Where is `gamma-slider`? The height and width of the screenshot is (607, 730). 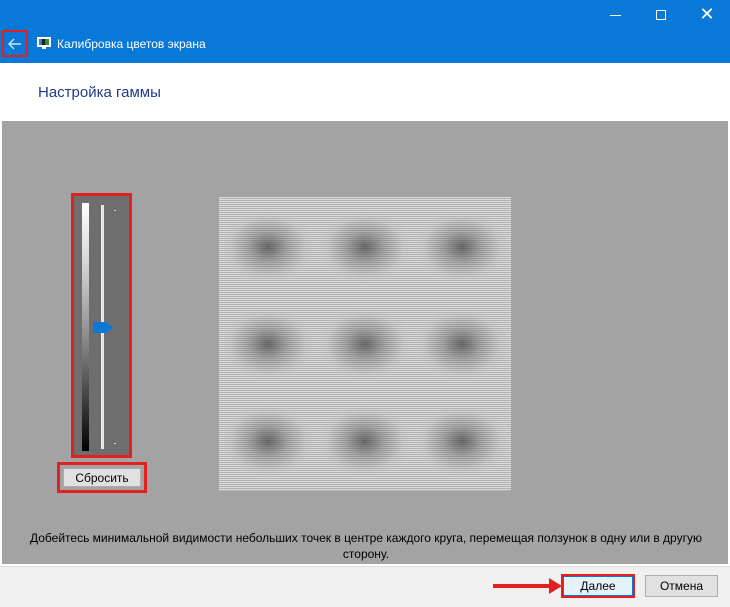
gamma-slider is located at coordinates (101, 325).